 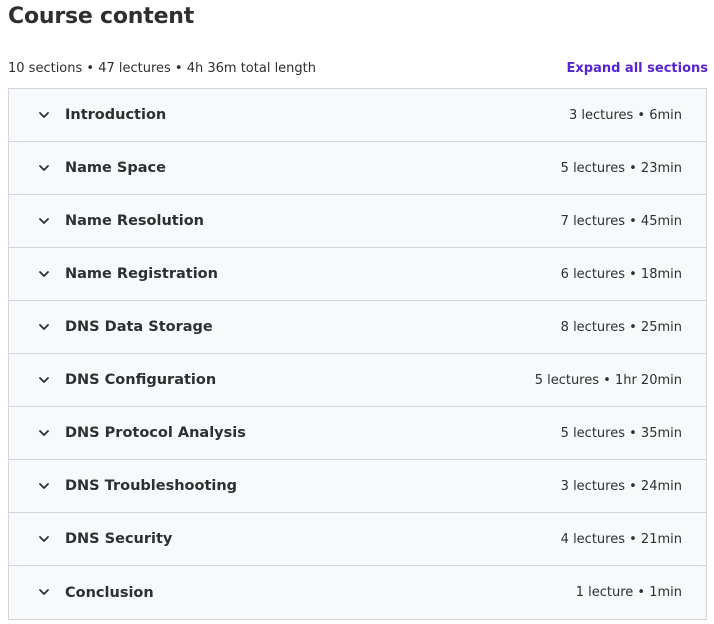 I want to click on section-row-dns-troubleshooting: DNS Troubleshooting 3 lectures • 24min, so click(x=357, y=486).